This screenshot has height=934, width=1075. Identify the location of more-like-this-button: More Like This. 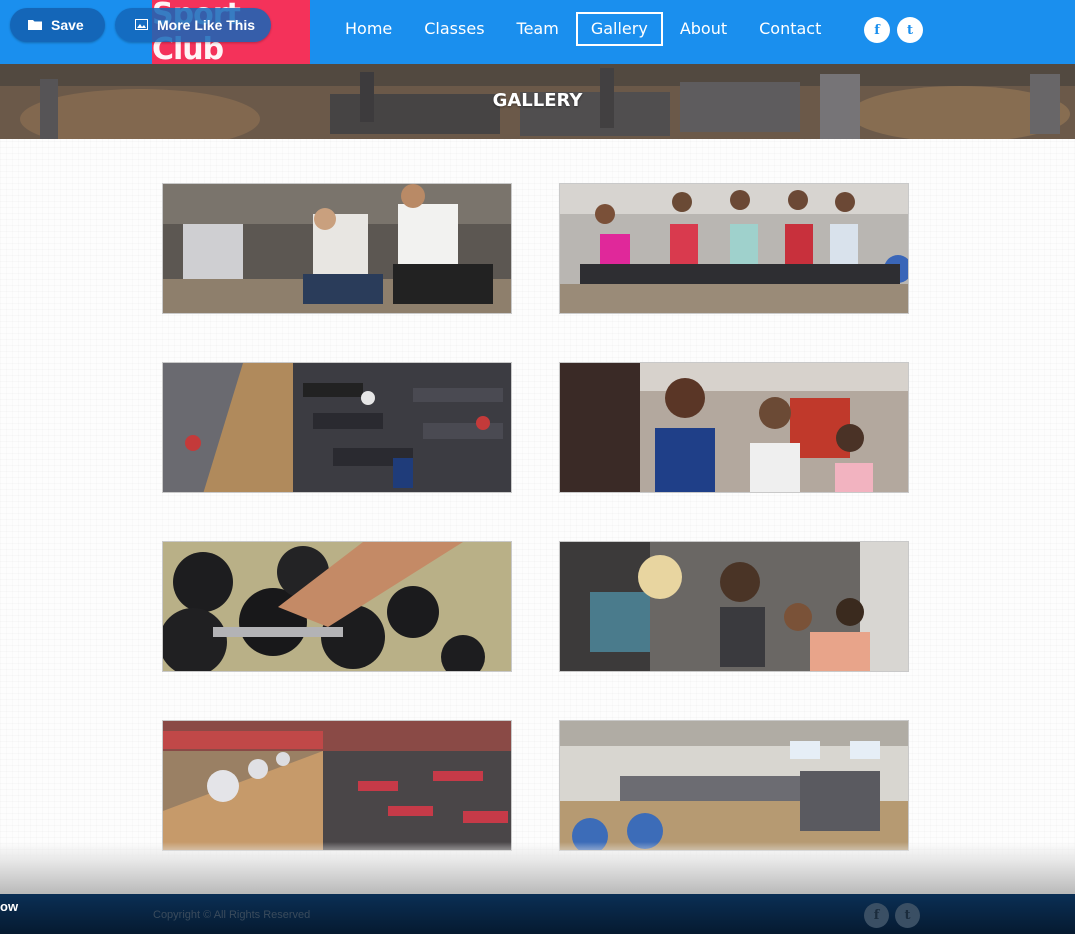
(193, 25).